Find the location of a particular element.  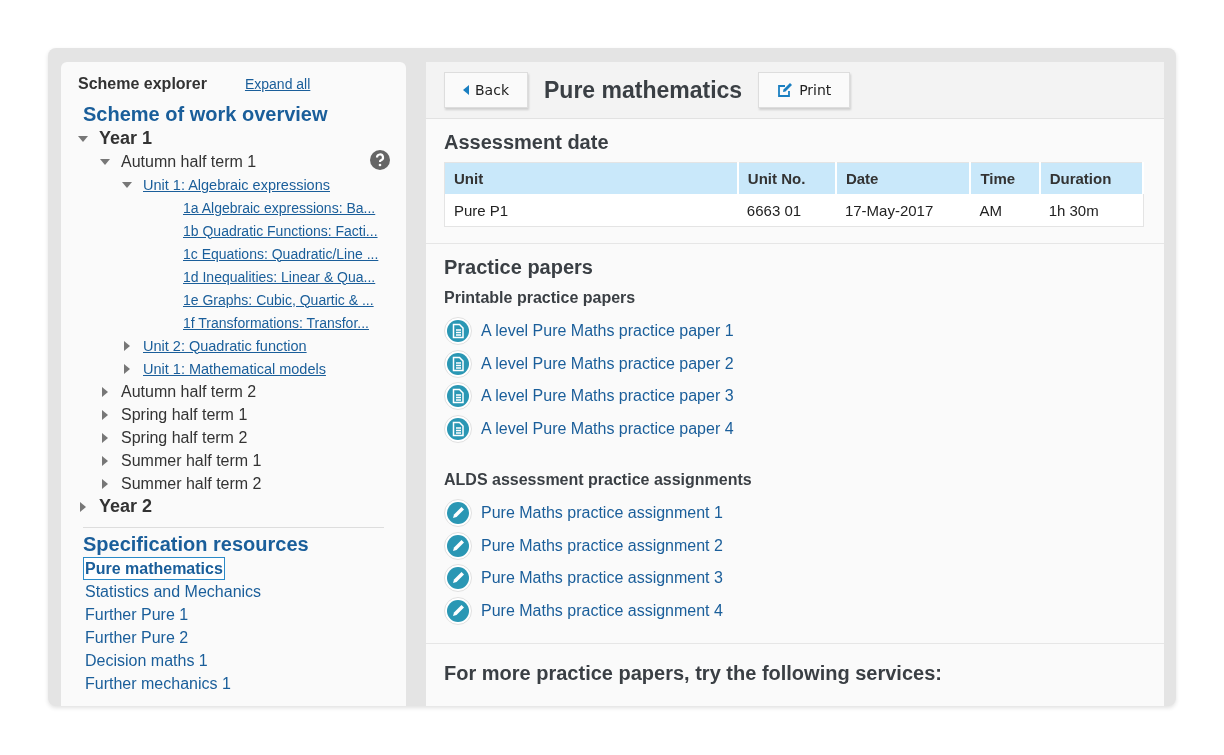

group-heading: Printable practice papers is located at coordinates (540, 298).